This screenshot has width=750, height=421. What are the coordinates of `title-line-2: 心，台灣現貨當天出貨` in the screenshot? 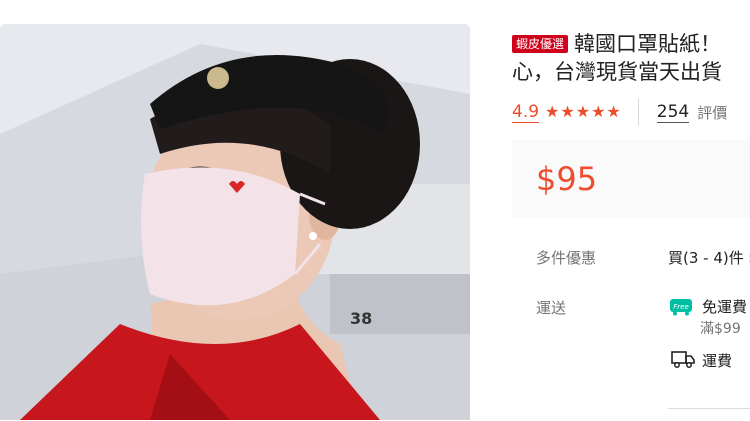 It's located at (617, 72).